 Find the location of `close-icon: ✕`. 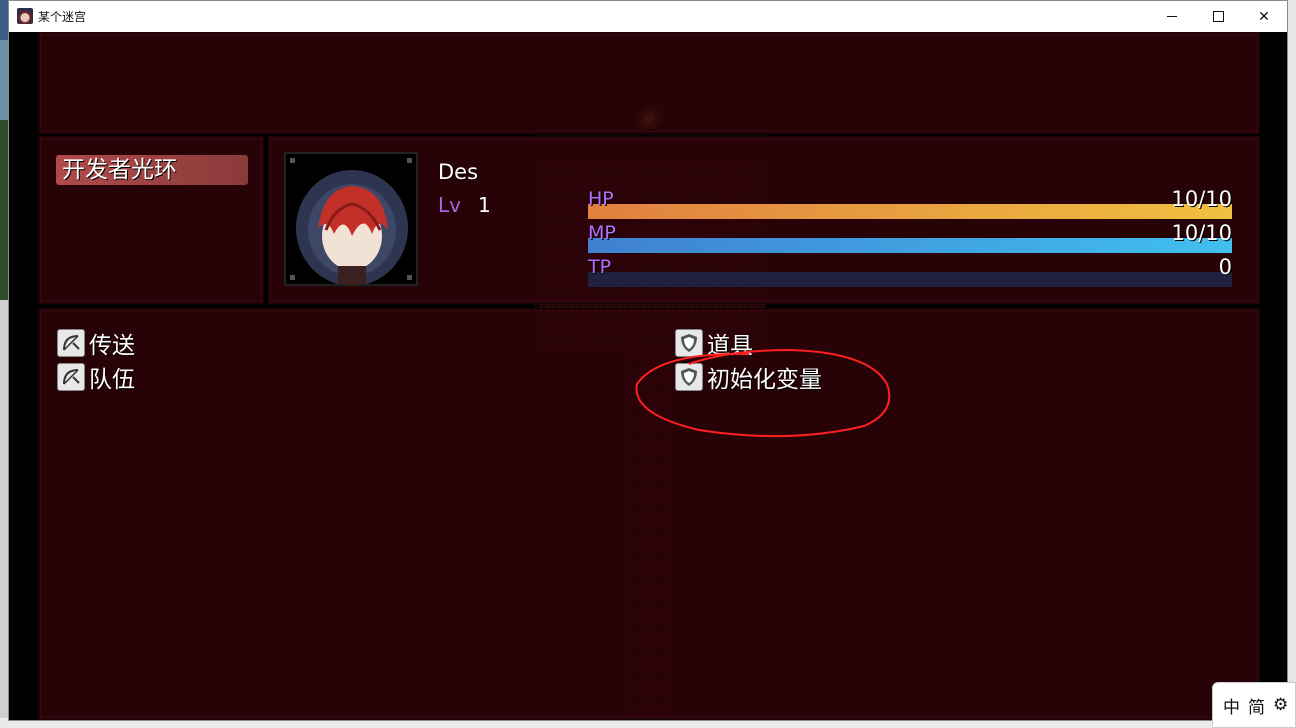

close-icon: ✕ is located at coordinates (1264, 16).